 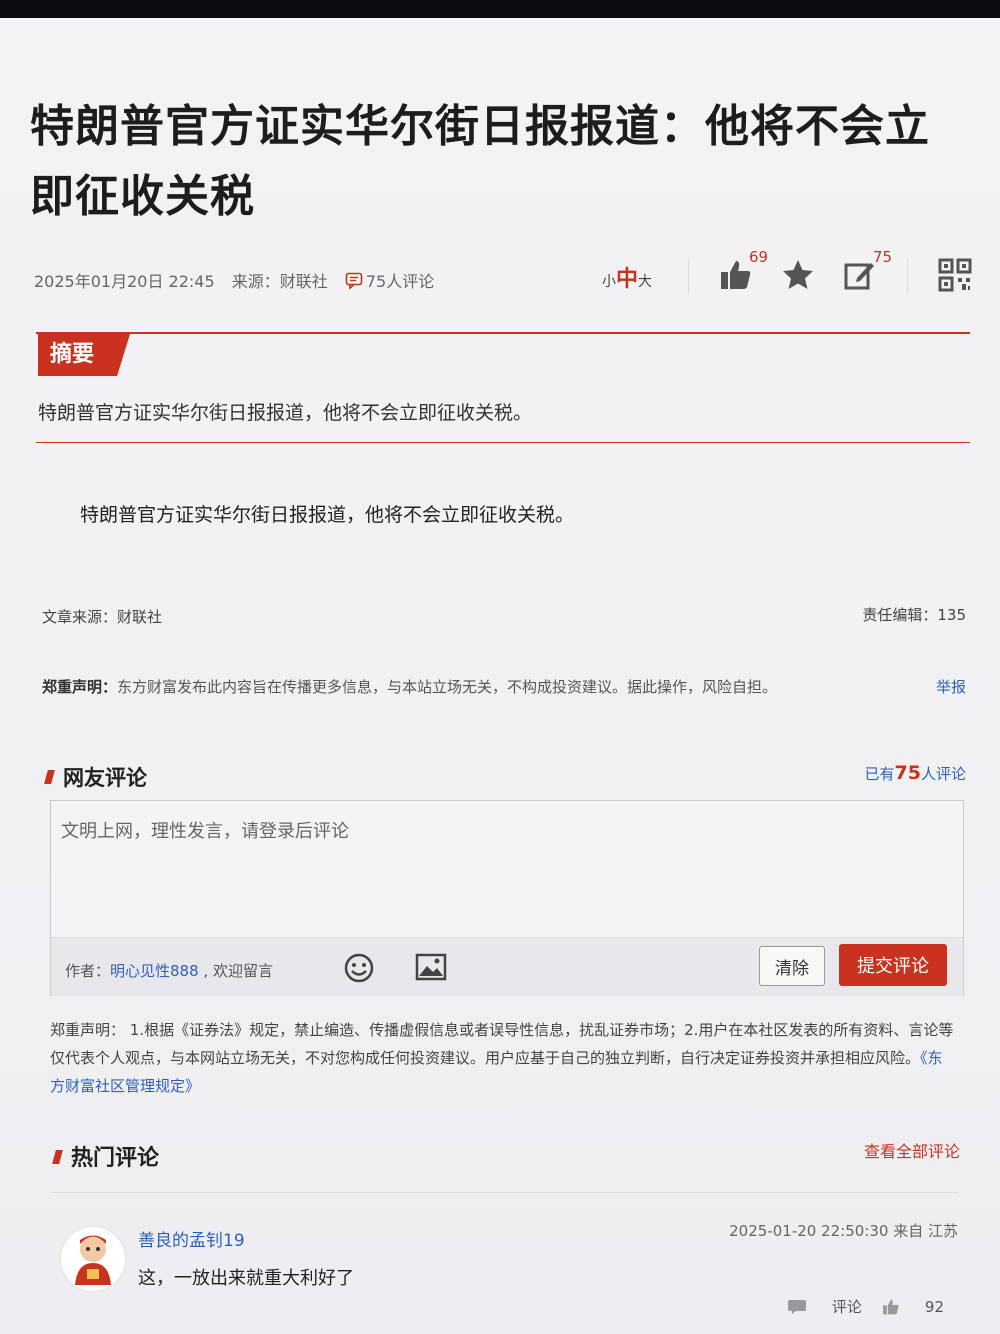 I want to click on submit-comment-button: 提交评论, so click(x=893, y=965).